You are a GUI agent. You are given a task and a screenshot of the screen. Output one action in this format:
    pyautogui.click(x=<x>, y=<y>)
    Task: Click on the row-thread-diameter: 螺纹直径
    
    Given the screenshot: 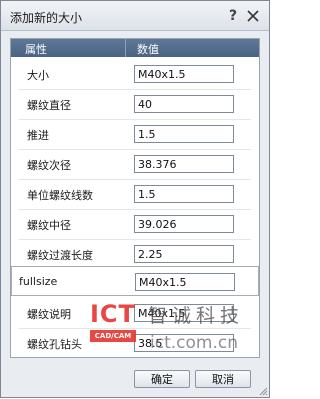 What is the action you would take?
    pyautogui.click(x=135, y=104)
    